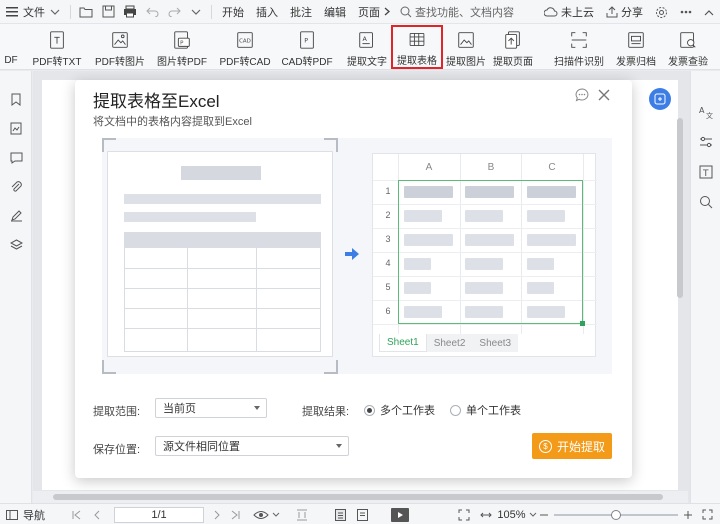 This screenshot has width=720, height=524. Describe the element at coordinates (301, 12) in the screenshot. I see `tab-comment: 批注` at that location.